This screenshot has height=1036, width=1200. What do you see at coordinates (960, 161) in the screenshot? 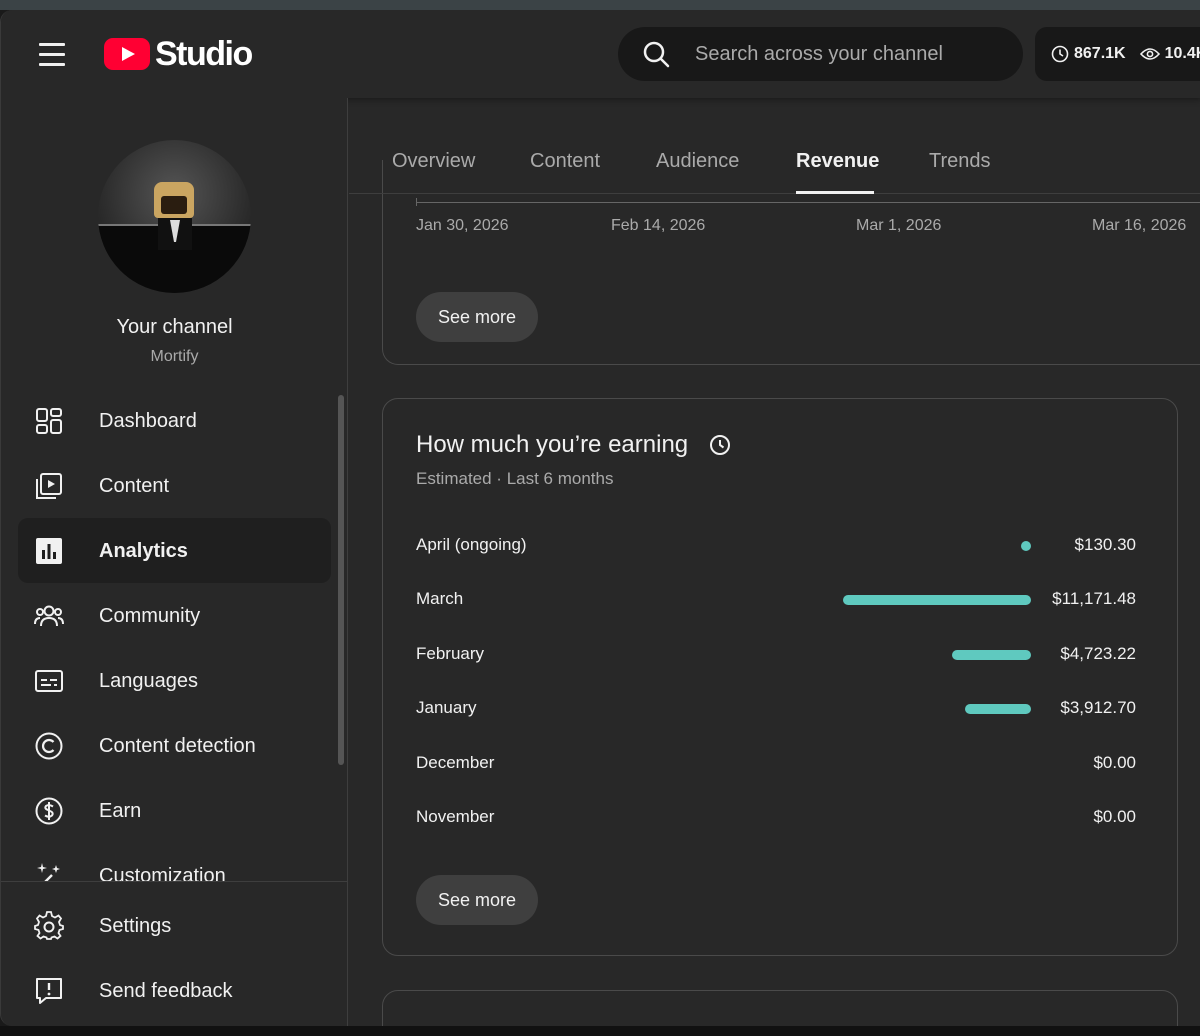
I see `tab-trends: Trends` at bounding box center [960, 161].